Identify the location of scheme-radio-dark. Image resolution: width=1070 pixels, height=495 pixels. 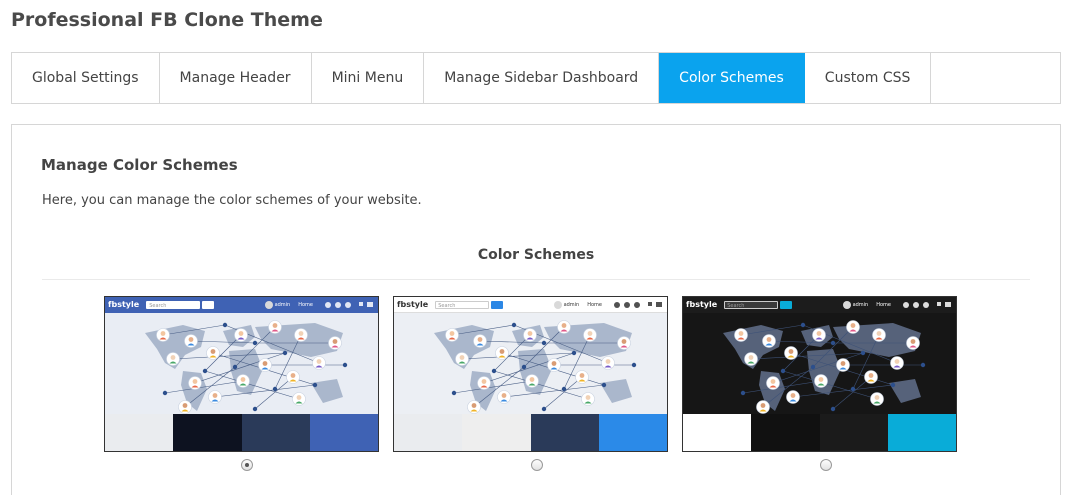
(826, 465).